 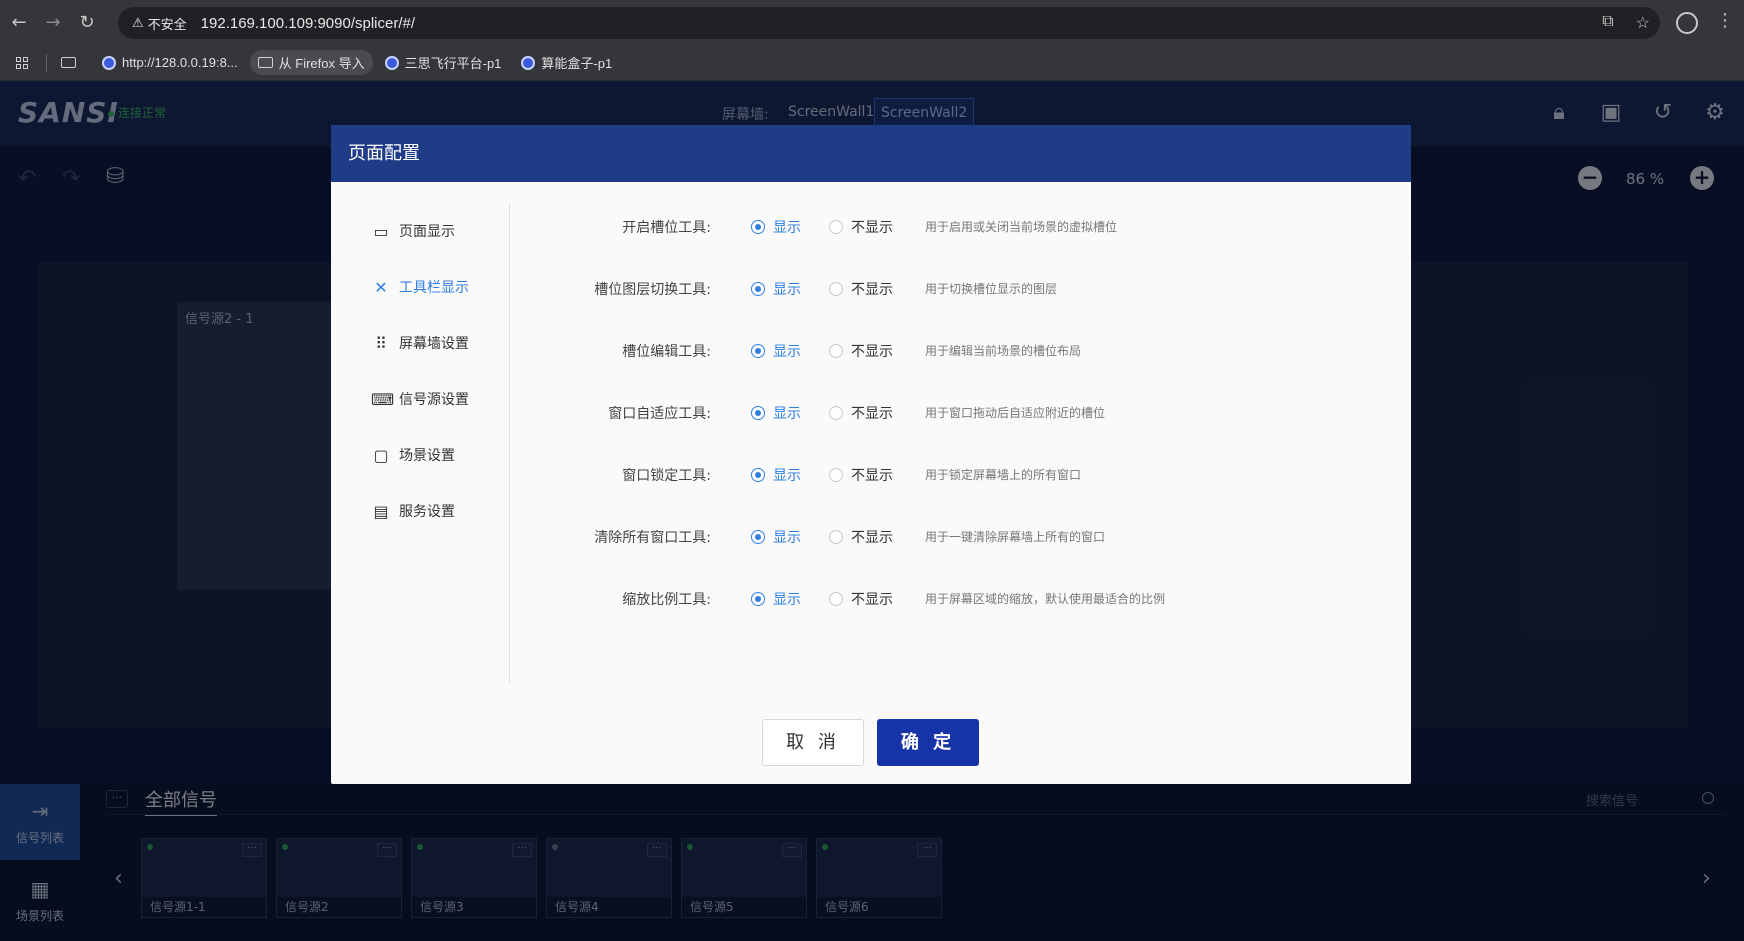 I want to click on security-chip: ⚠ 不安全, so click(x=159, y=23).